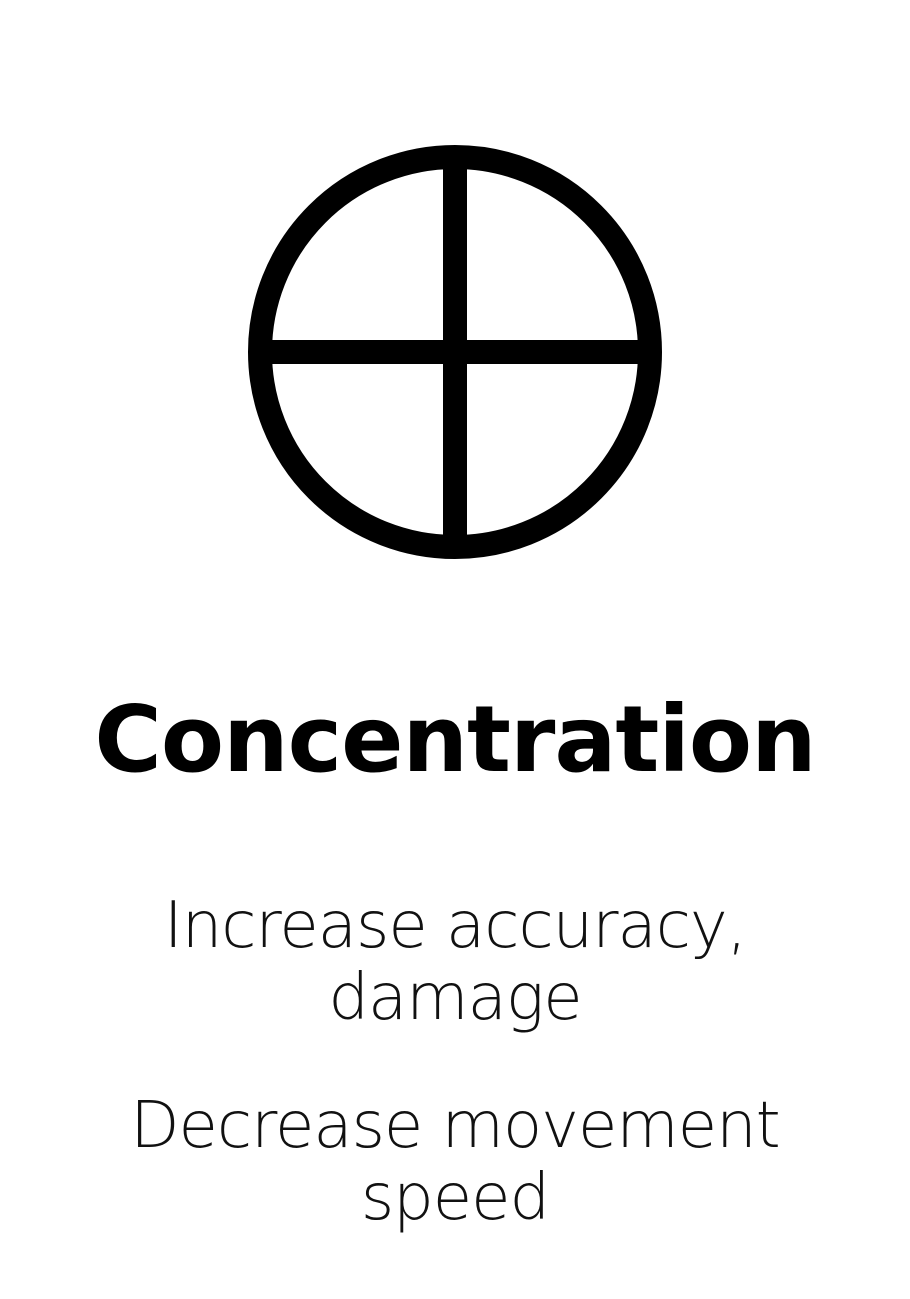  I want to click on decrease-effect: Decrease movement speed, so click(455, 1162).